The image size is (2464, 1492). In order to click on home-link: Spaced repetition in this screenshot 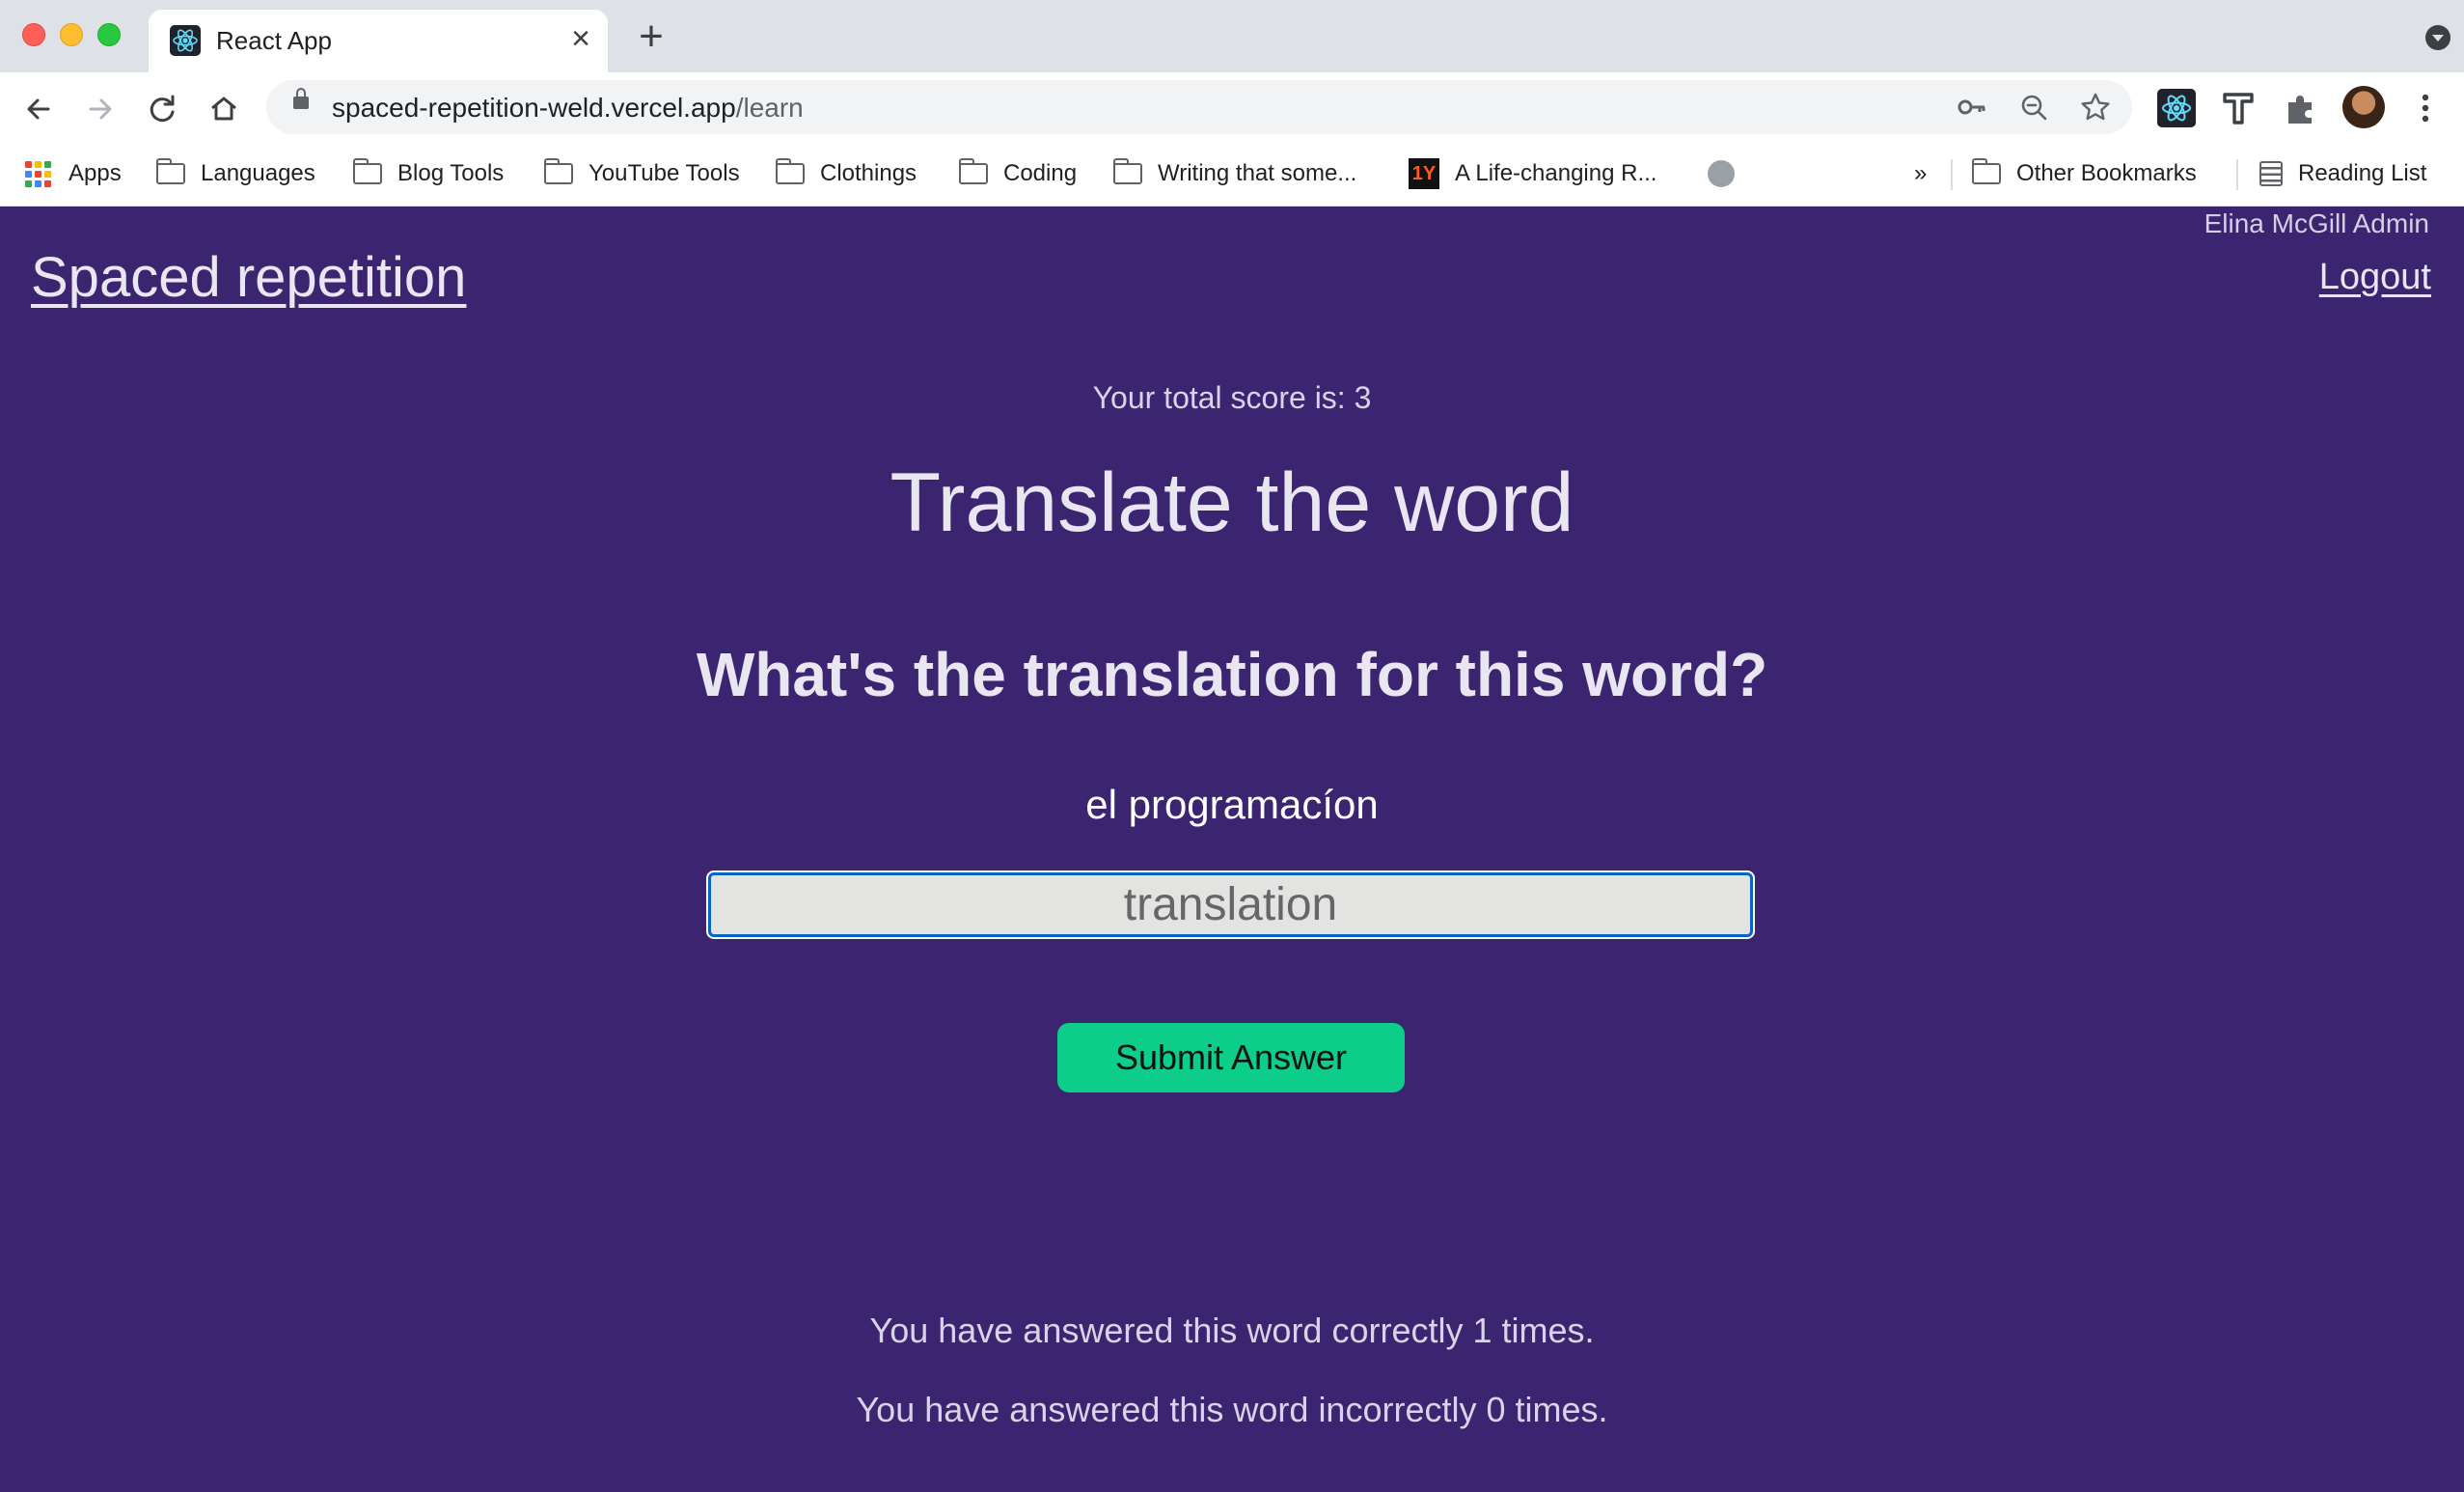, I will do `click(248, 277)`.